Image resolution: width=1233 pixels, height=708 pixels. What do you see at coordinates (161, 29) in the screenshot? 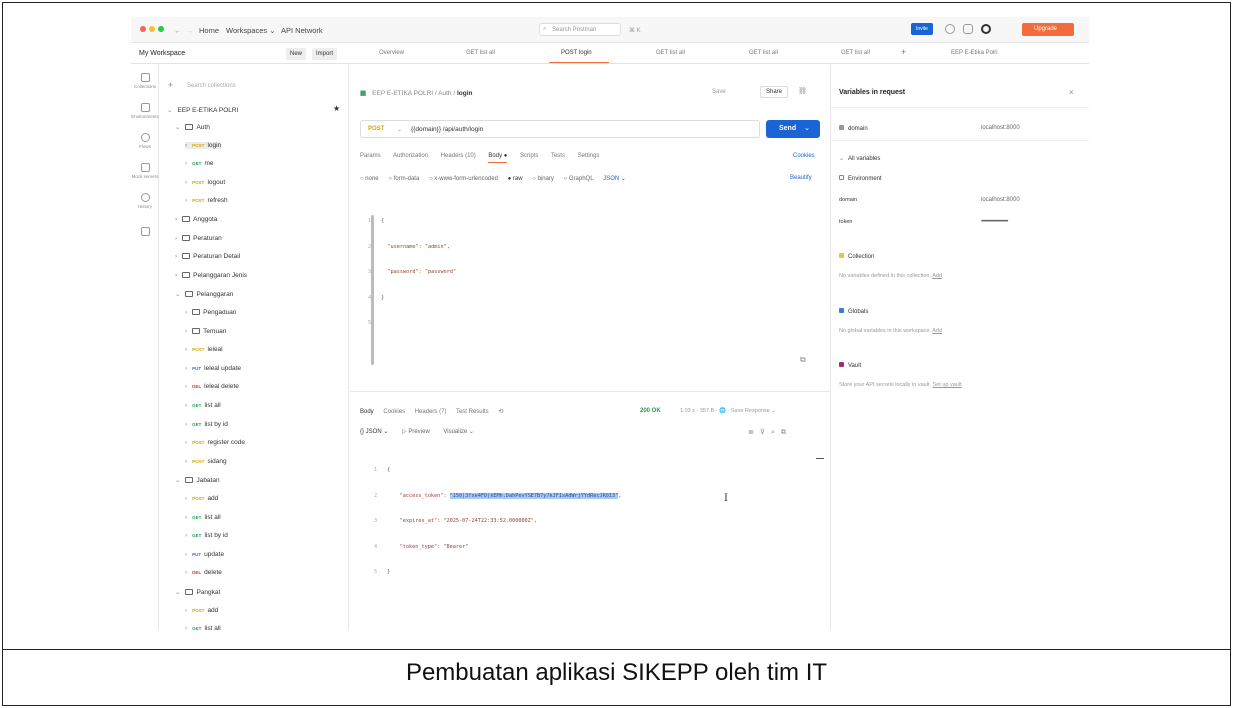
I see `maximize-dot-icon` at bounding box center [161, 29].